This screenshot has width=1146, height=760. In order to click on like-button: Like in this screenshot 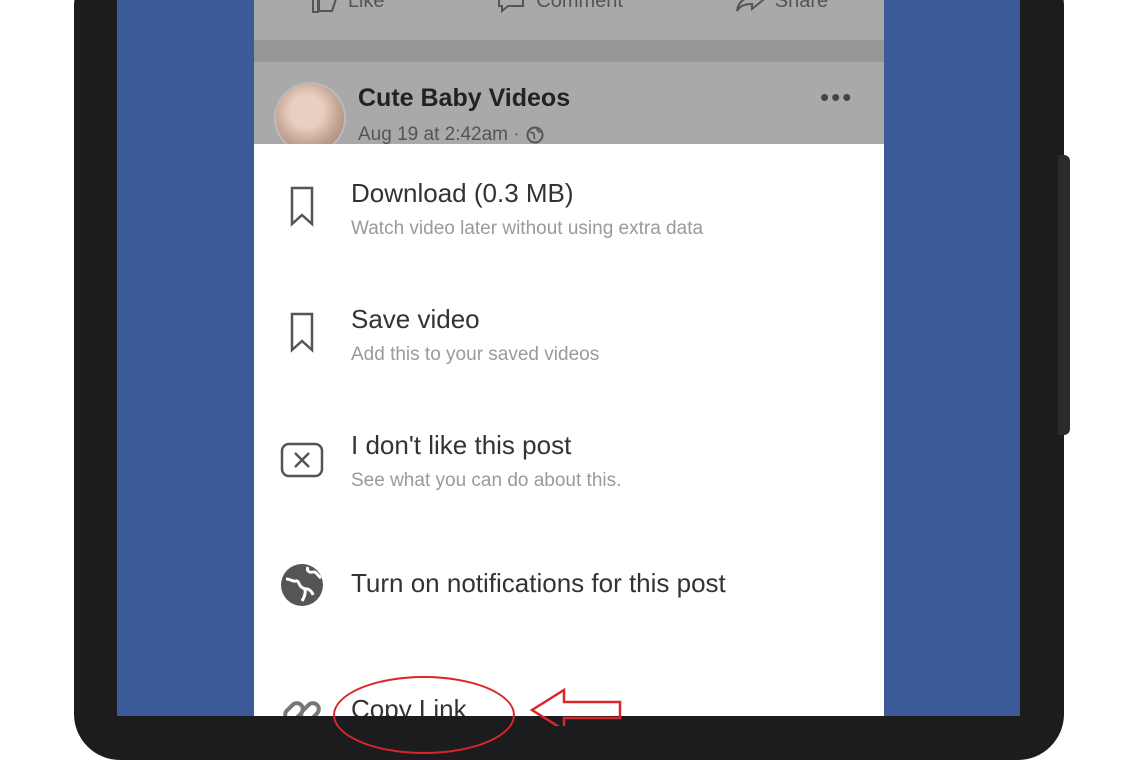, I will do `click(347, 7)`.